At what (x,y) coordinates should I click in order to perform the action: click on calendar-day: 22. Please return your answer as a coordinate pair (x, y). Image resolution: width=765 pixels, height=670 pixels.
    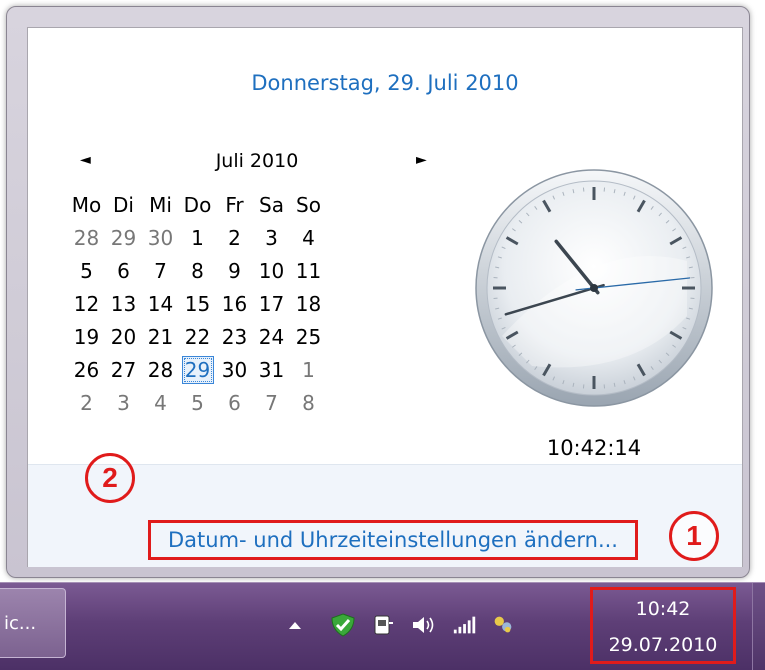
    Looking at the image, I should click on (197, 336).